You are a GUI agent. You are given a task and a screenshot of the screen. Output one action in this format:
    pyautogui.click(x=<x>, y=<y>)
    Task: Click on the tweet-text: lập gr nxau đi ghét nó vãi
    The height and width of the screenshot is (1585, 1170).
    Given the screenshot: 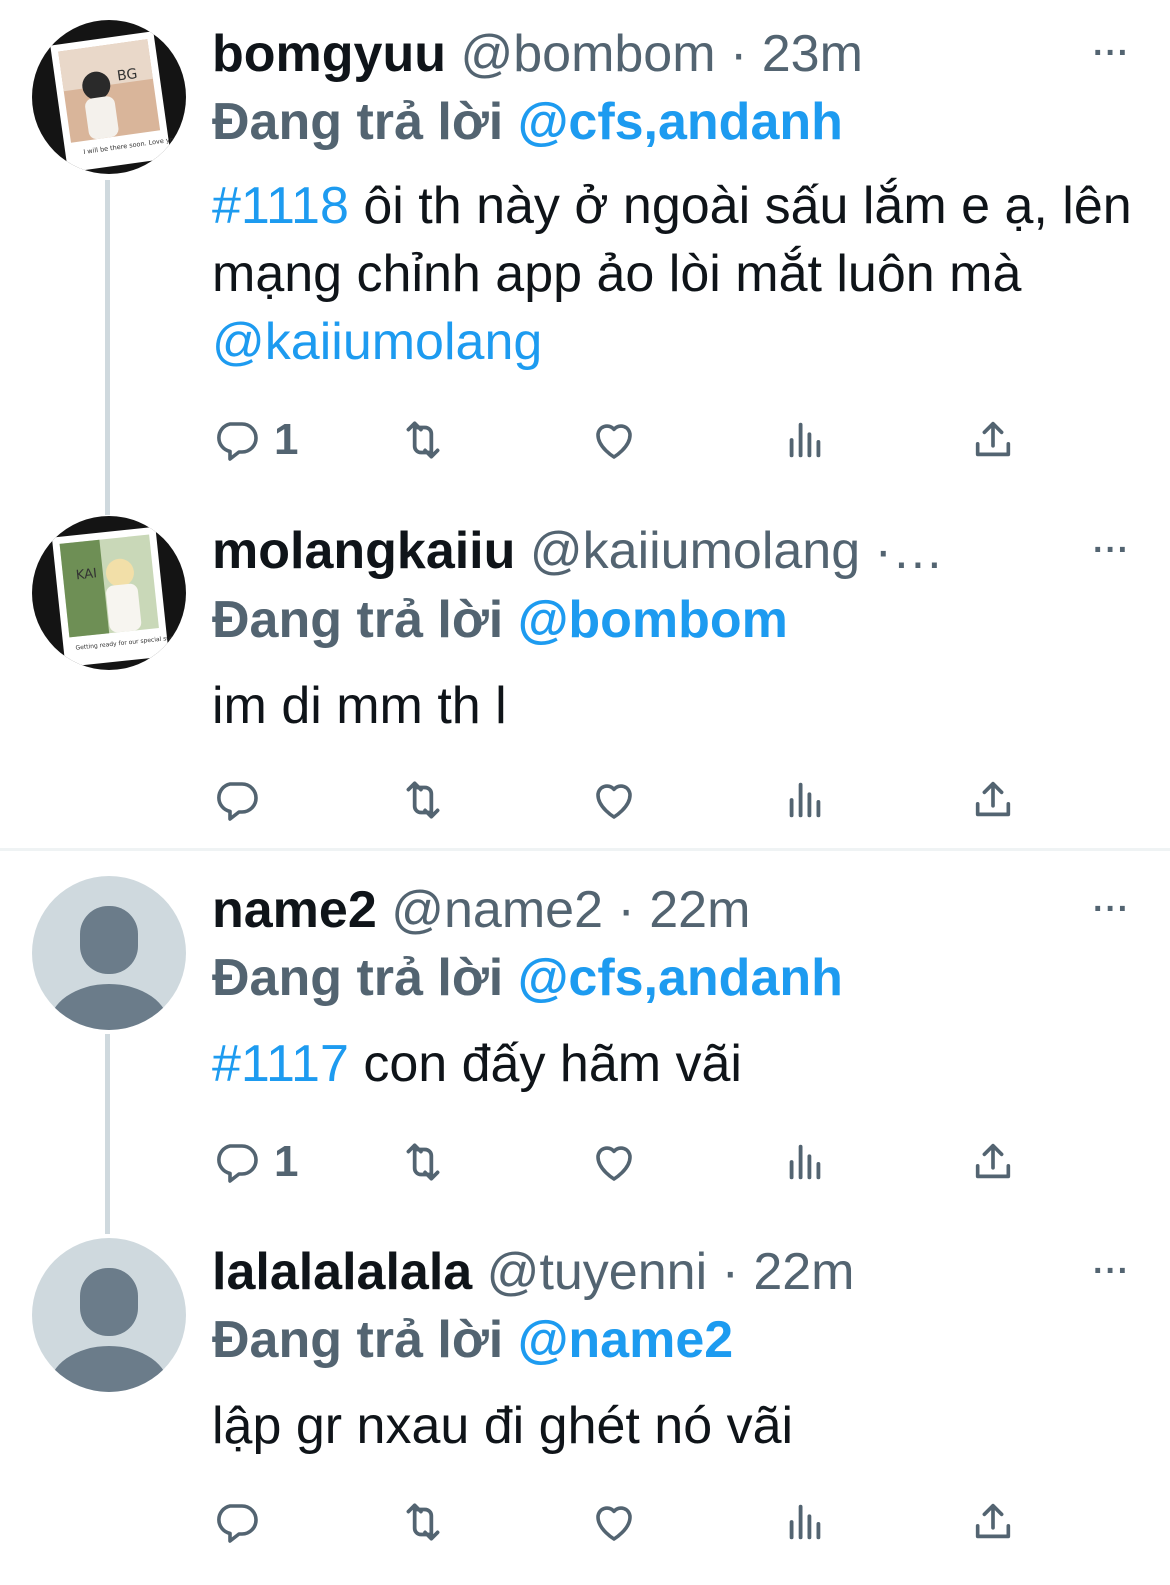 What is the action you would take?
    pyautogui.click(x=503, y=1426)
    